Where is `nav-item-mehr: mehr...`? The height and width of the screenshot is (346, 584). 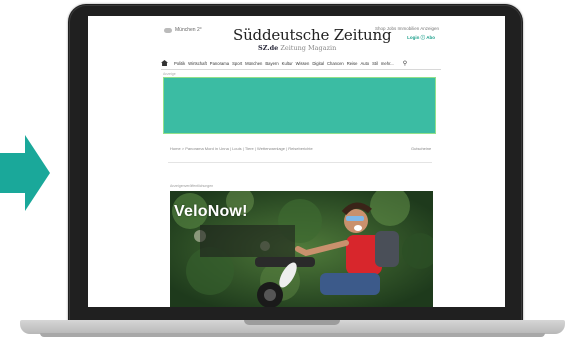
nav-item-mehr: mehr... is located at coordinates (387, 63).